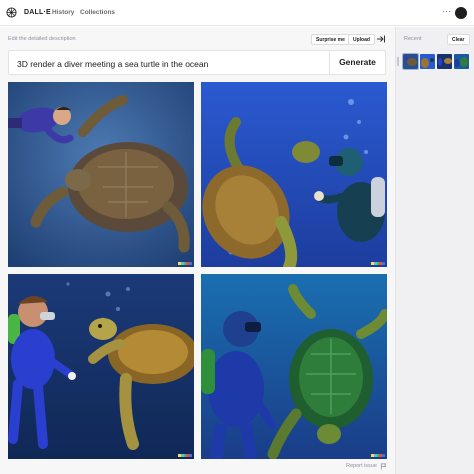  Describe the element at coordinates (413, 39) in the screenshot. I see `recent-label: Recent` at that location.